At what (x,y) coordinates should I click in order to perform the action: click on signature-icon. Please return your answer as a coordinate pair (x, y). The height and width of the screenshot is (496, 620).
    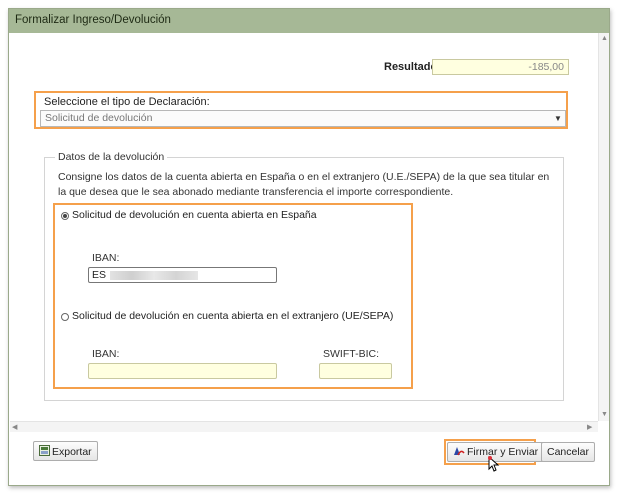
    Looking at the image, I should click on (459, 451).